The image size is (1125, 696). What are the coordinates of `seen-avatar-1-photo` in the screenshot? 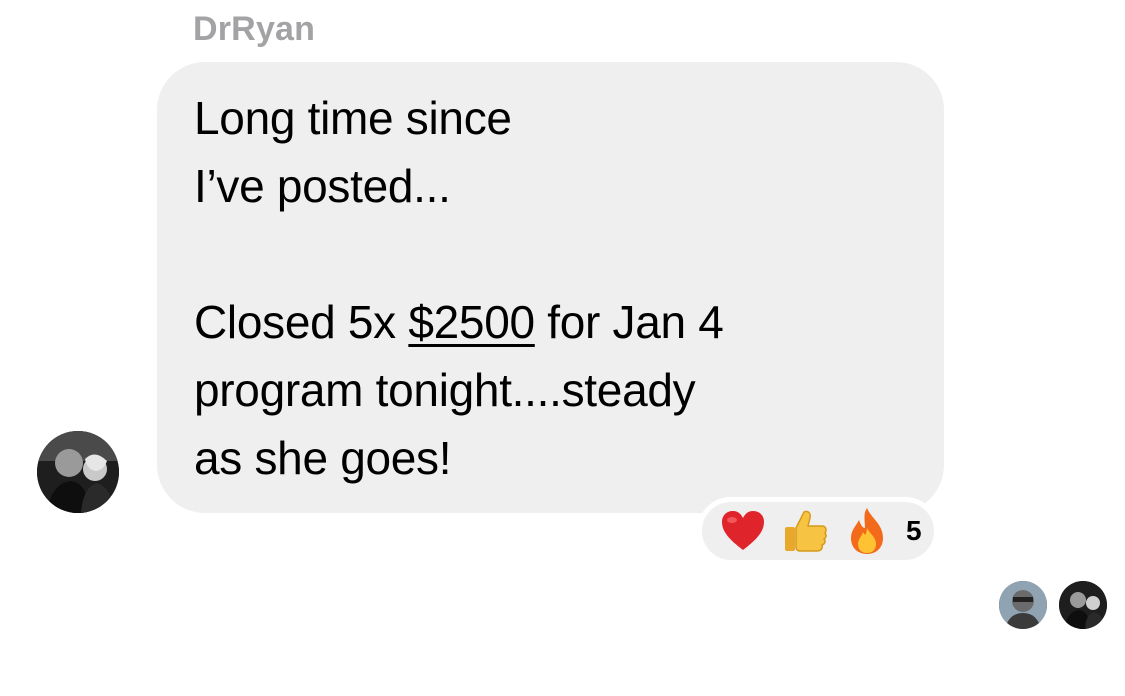 It's located at (1023, 605).